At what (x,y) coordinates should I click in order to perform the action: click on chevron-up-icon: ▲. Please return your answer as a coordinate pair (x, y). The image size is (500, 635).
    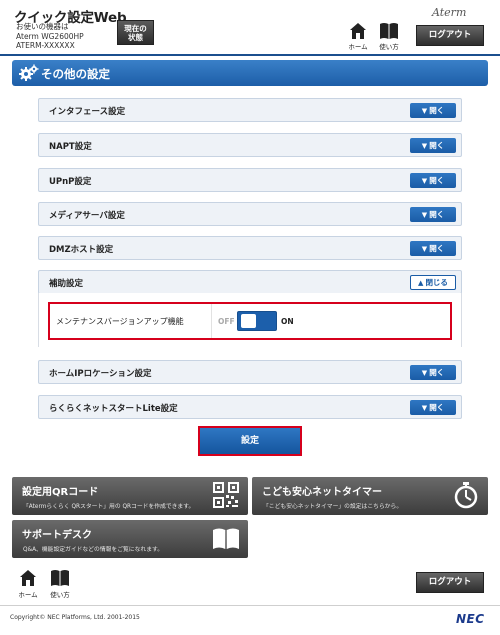
    Looking at the image, I should click on (421, 283).